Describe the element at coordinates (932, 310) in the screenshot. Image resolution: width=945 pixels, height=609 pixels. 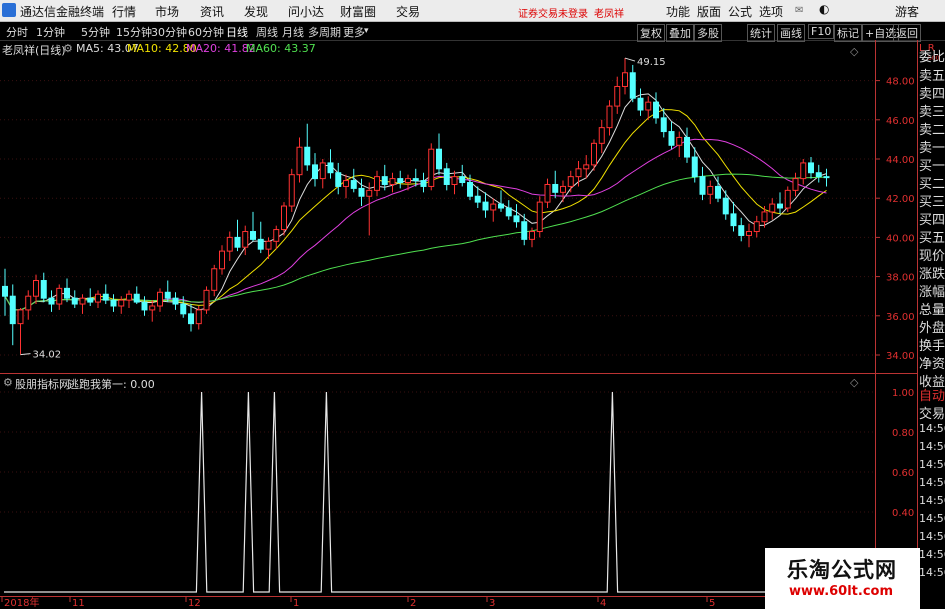
I see `panel-volume: 总量` at that location.